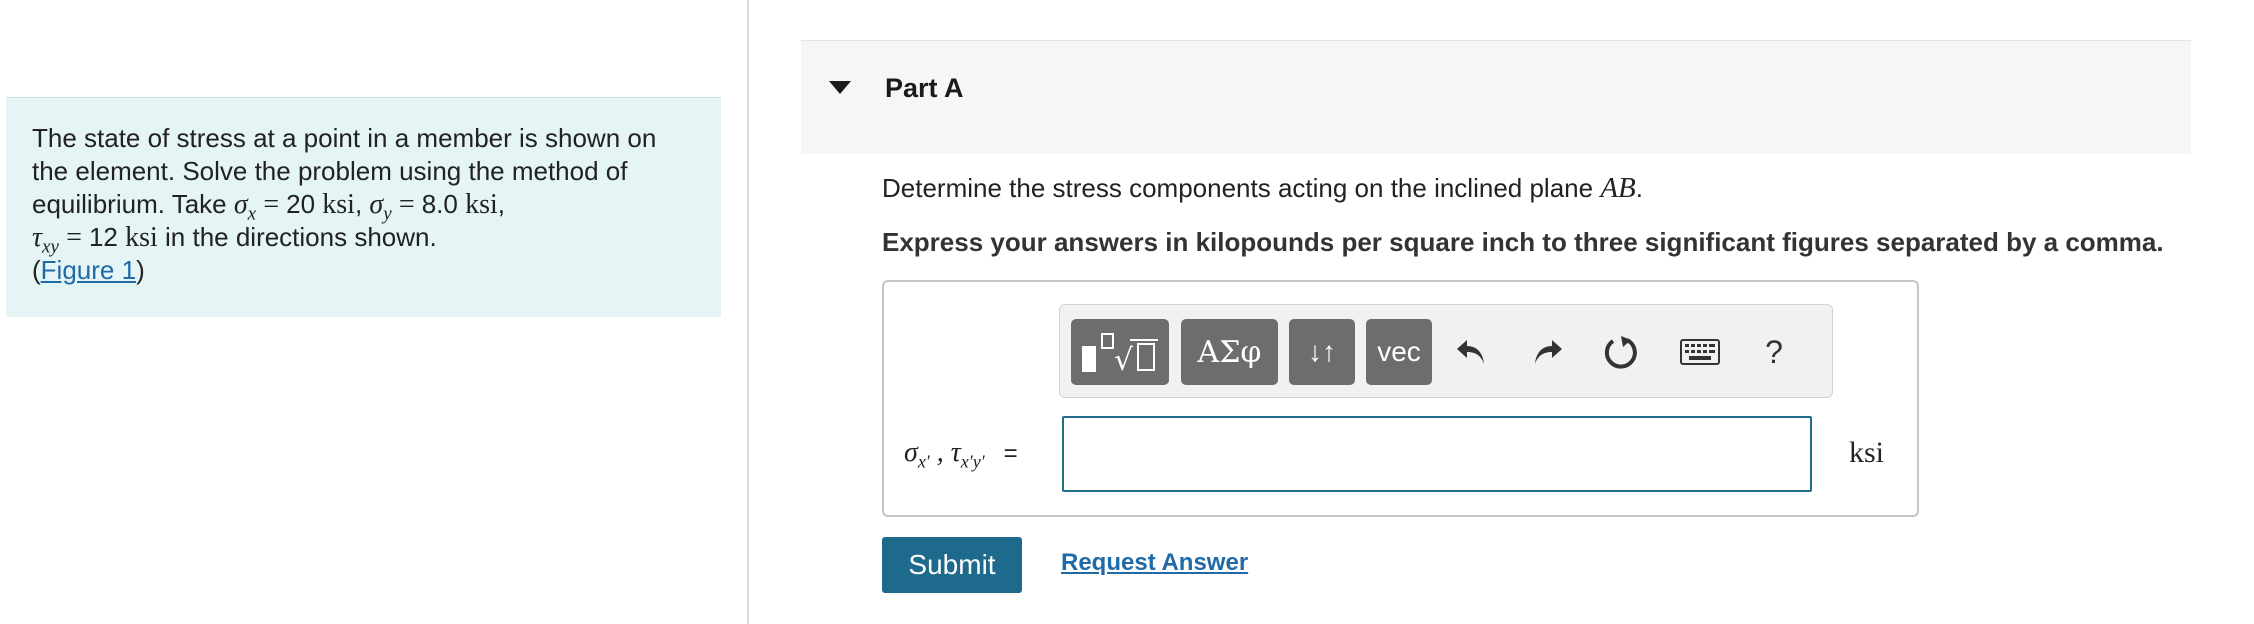 The width and height of the screenshot is (2254, 624). What do you see at coordinates (1229, 352) in the screenshot?
I see `greek-symbols-button: ΑΣφ` at bounding box center [1229, 352].